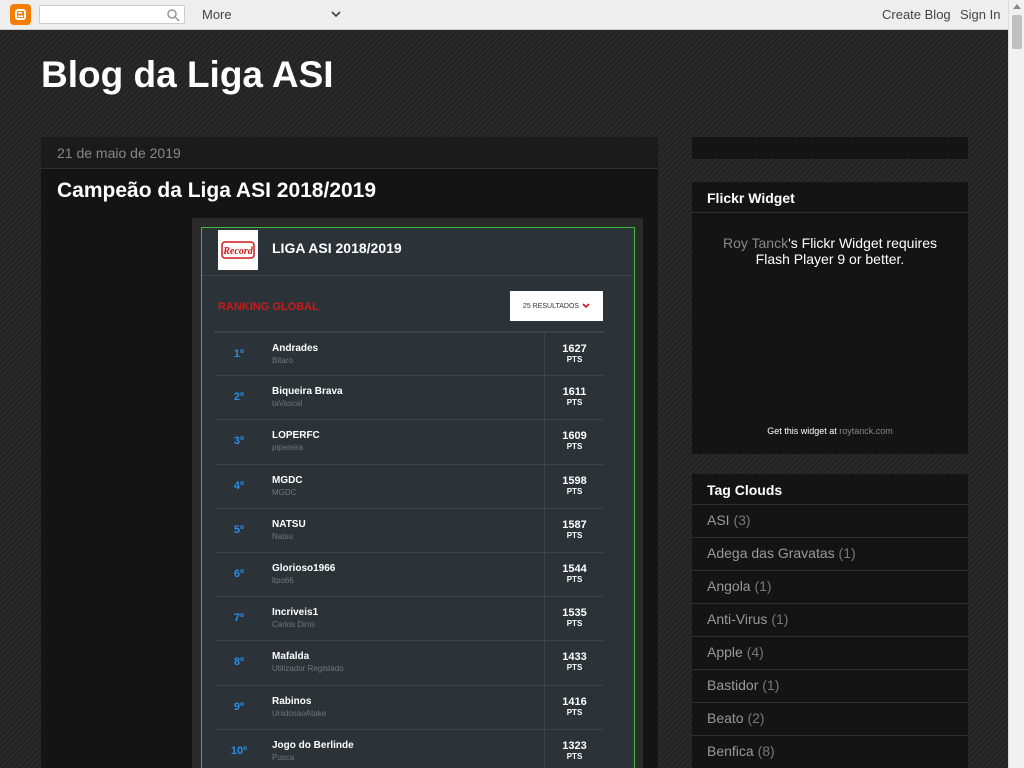 The width and height of the screenshot is (1024, 768). Describe the element at coordinates (283, 580) in the screenshot. I see `team-owner: ltpo66` at that location.